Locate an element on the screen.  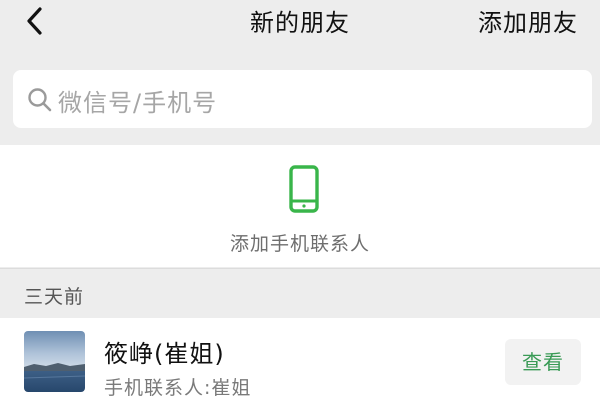
friend-name: 筱峥(崔姐) is located at coordinates (164, 354).